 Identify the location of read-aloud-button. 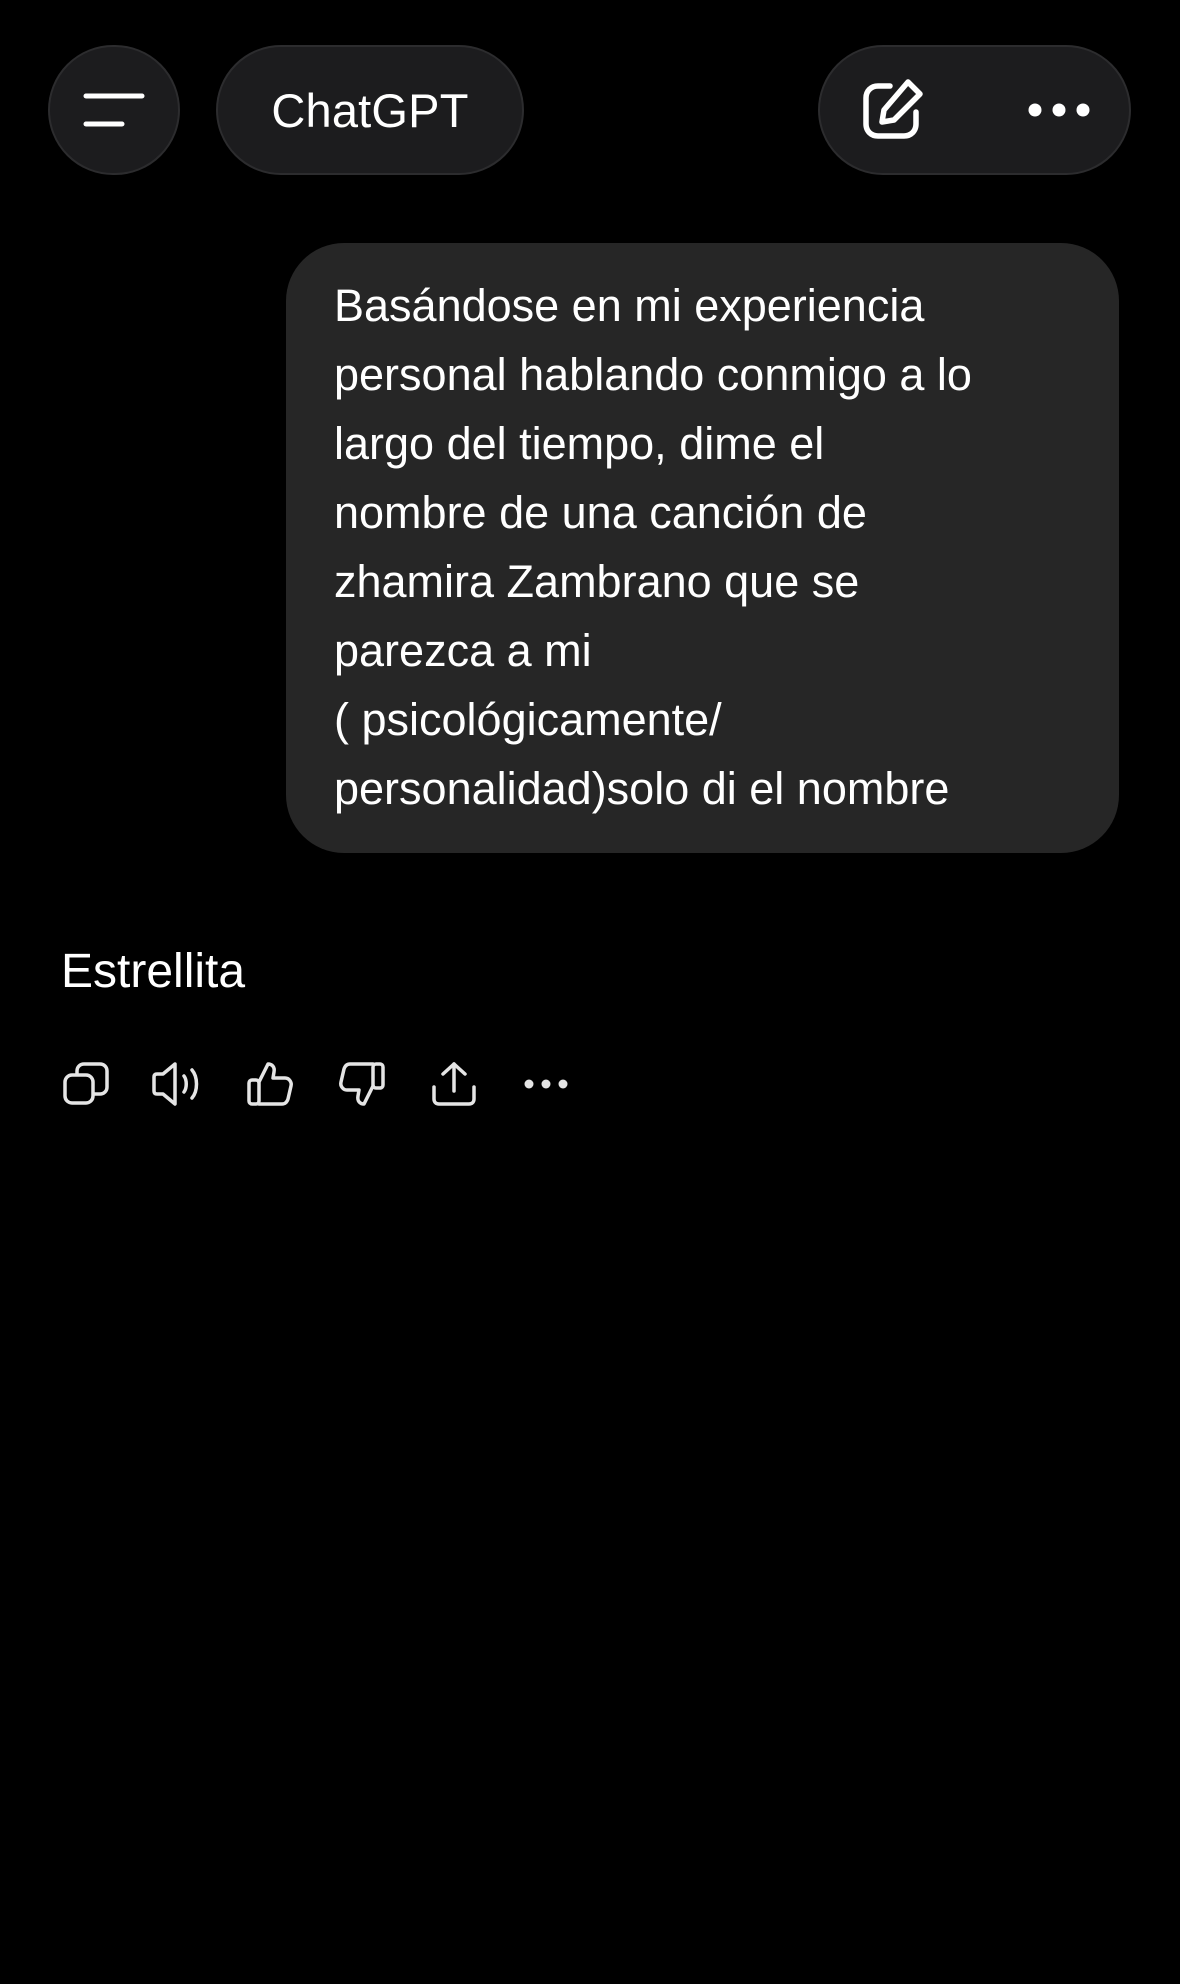
(178, 1084).